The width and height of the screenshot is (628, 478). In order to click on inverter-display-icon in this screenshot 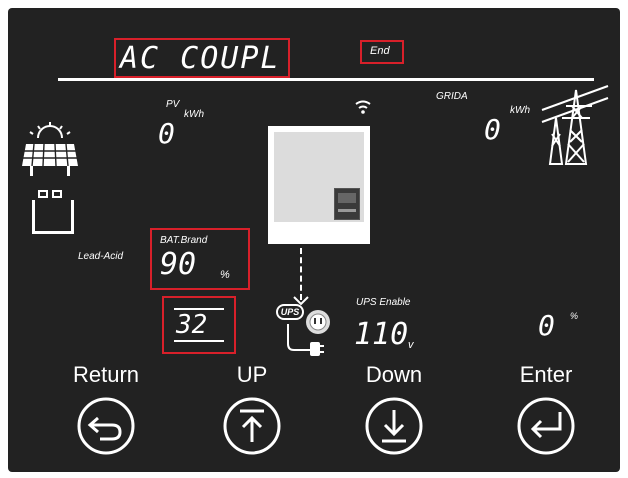, I will do `click(347, 204)`.